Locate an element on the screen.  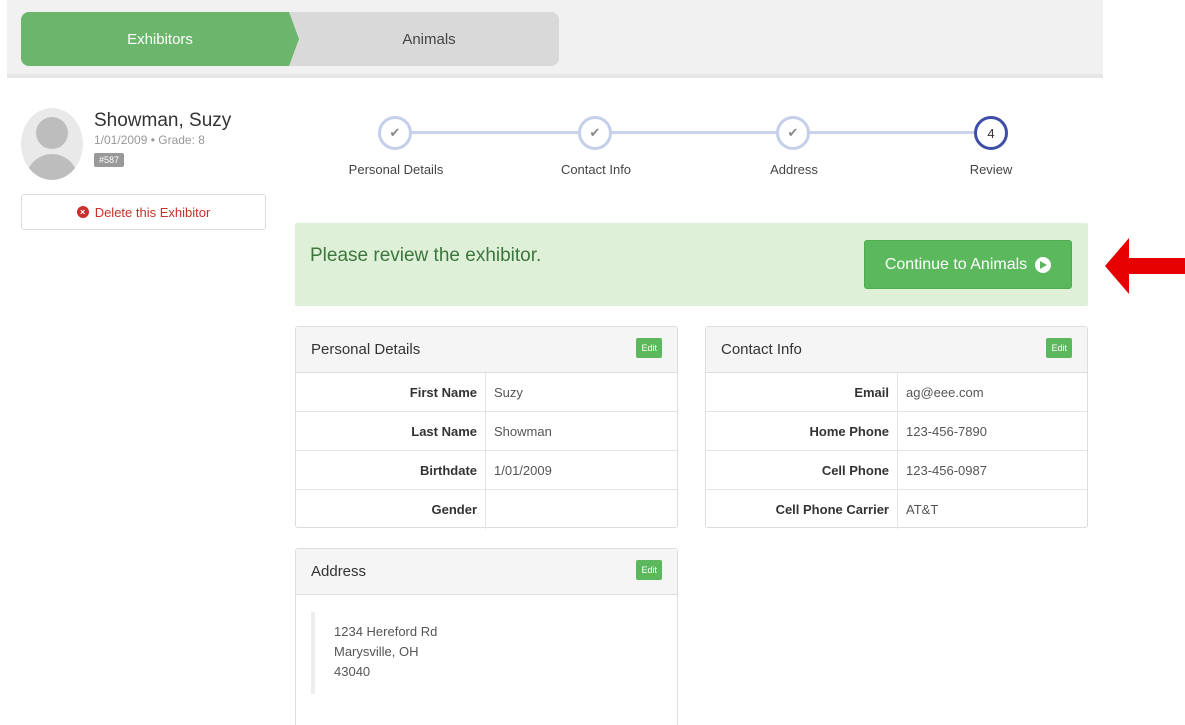
edit-personal-details-button: Edit is located at coordinates (649, 348).